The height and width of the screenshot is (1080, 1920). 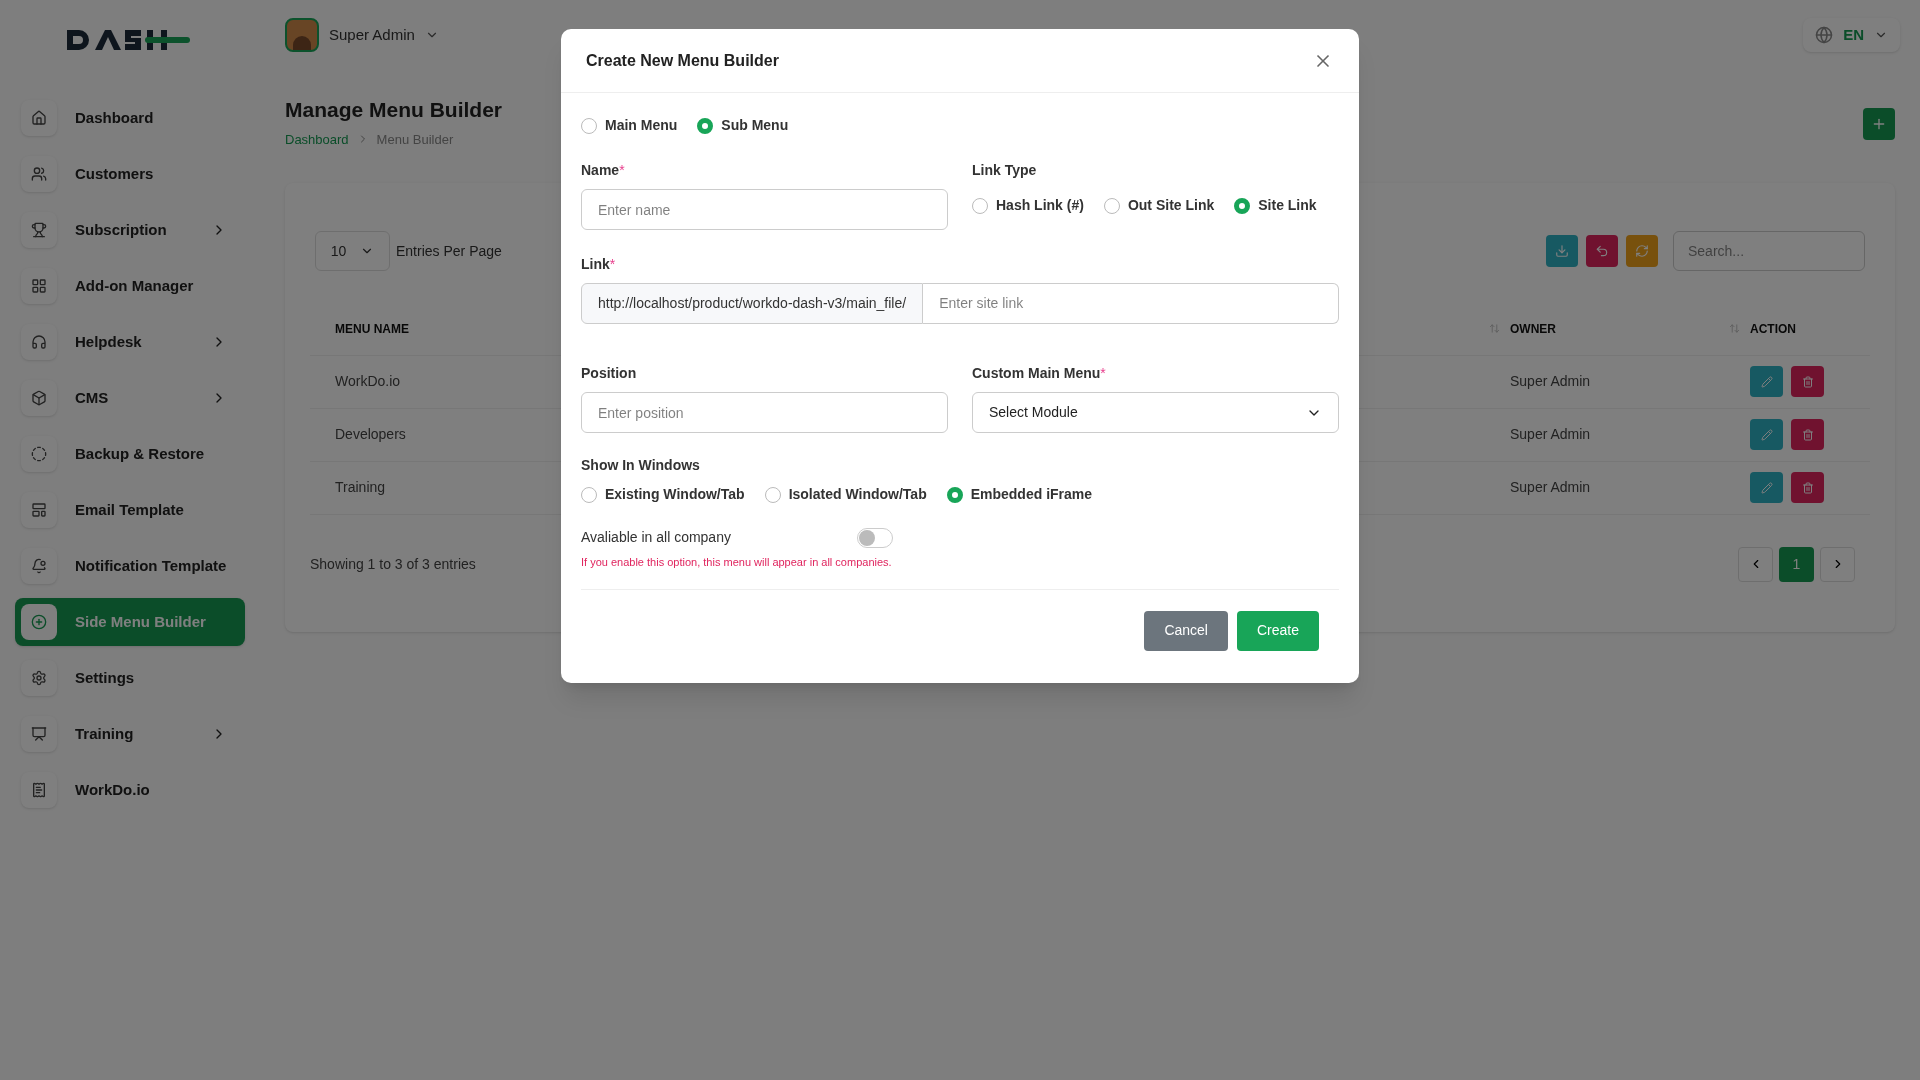 I want to click on page-button: 1, so click(x=1796, y=564).